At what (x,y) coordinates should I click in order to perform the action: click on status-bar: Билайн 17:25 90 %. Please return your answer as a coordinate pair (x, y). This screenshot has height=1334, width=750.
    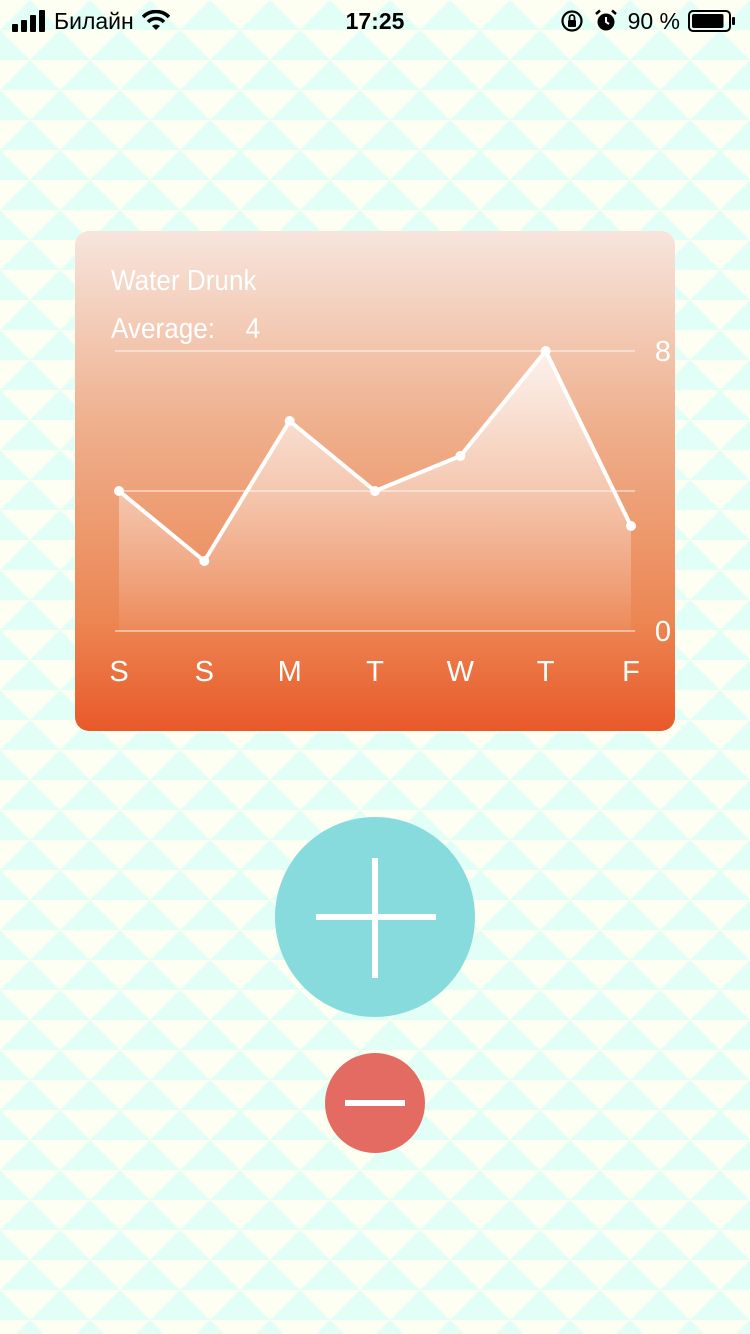
    Looking at the image, I should click on (375, 20).